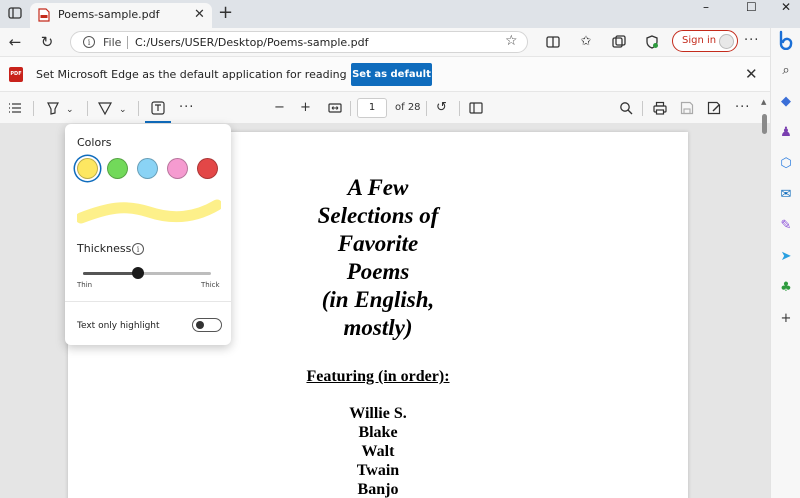 The width and height of the screenshot is (800, 498). I want to click on color-swatch-pink, so click(177, 168).